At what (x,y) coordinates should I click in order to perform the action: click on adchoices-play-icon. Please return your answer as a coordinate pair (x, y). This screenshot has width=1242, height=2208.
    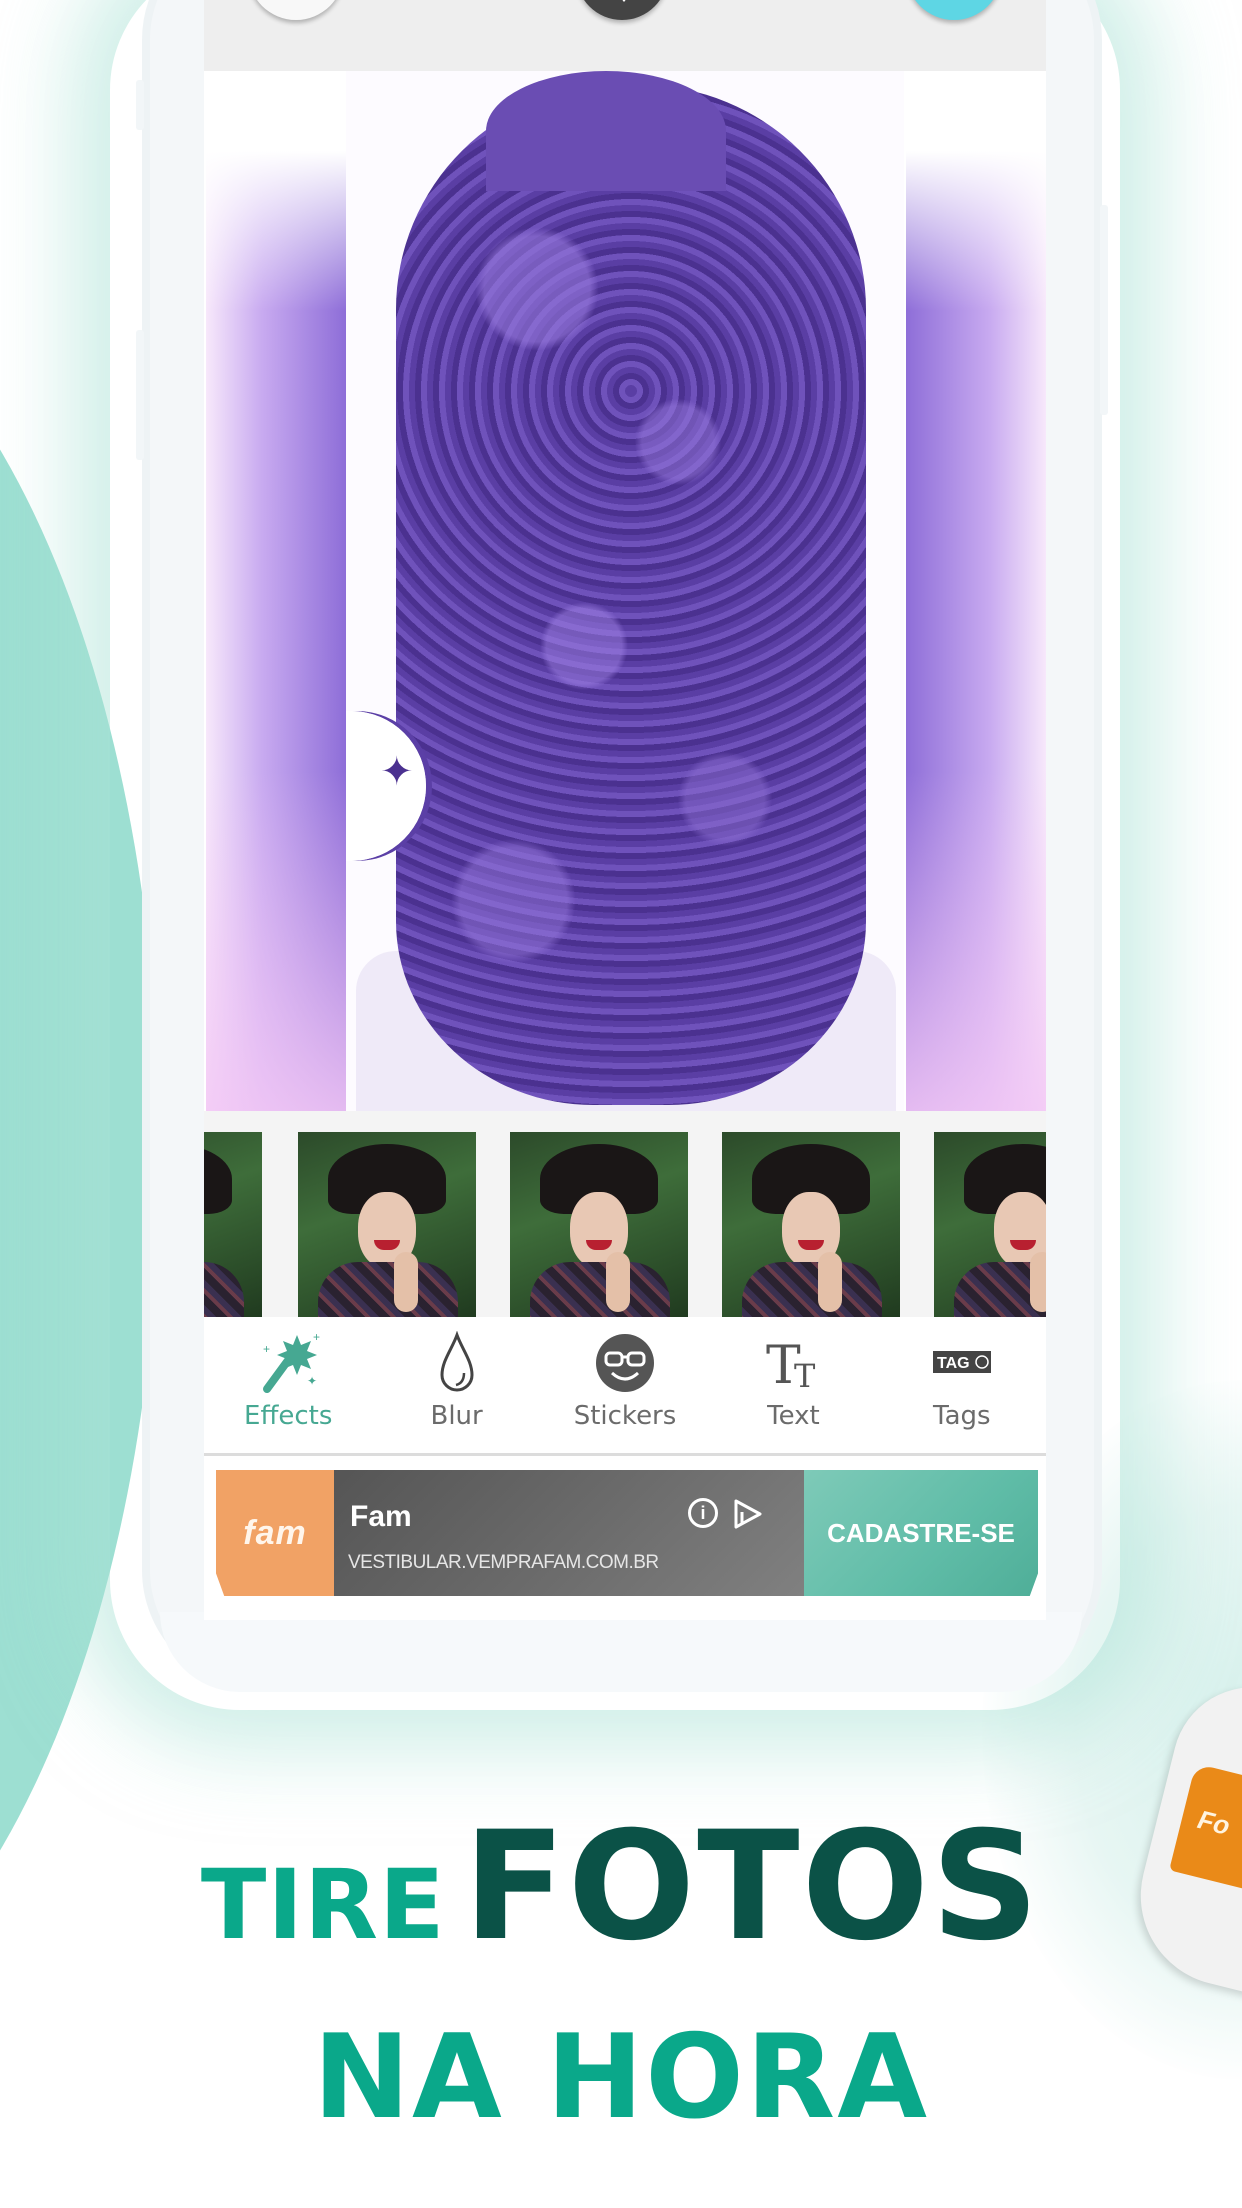
    Looking at the image, I should click on (748, 1514).